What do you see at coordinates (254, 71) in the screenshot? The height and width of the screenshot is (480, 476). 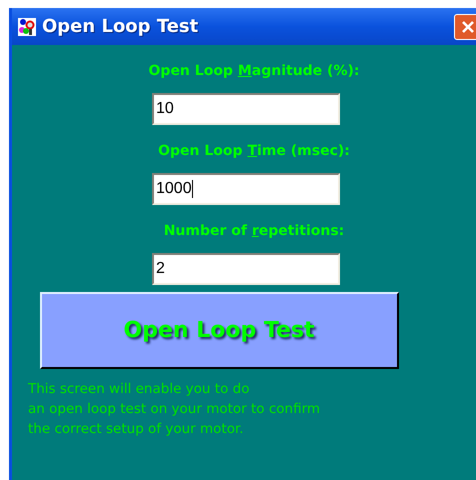 I see `field-label: Open Loop Magnitude (%):` at bounding box center [254, 71].